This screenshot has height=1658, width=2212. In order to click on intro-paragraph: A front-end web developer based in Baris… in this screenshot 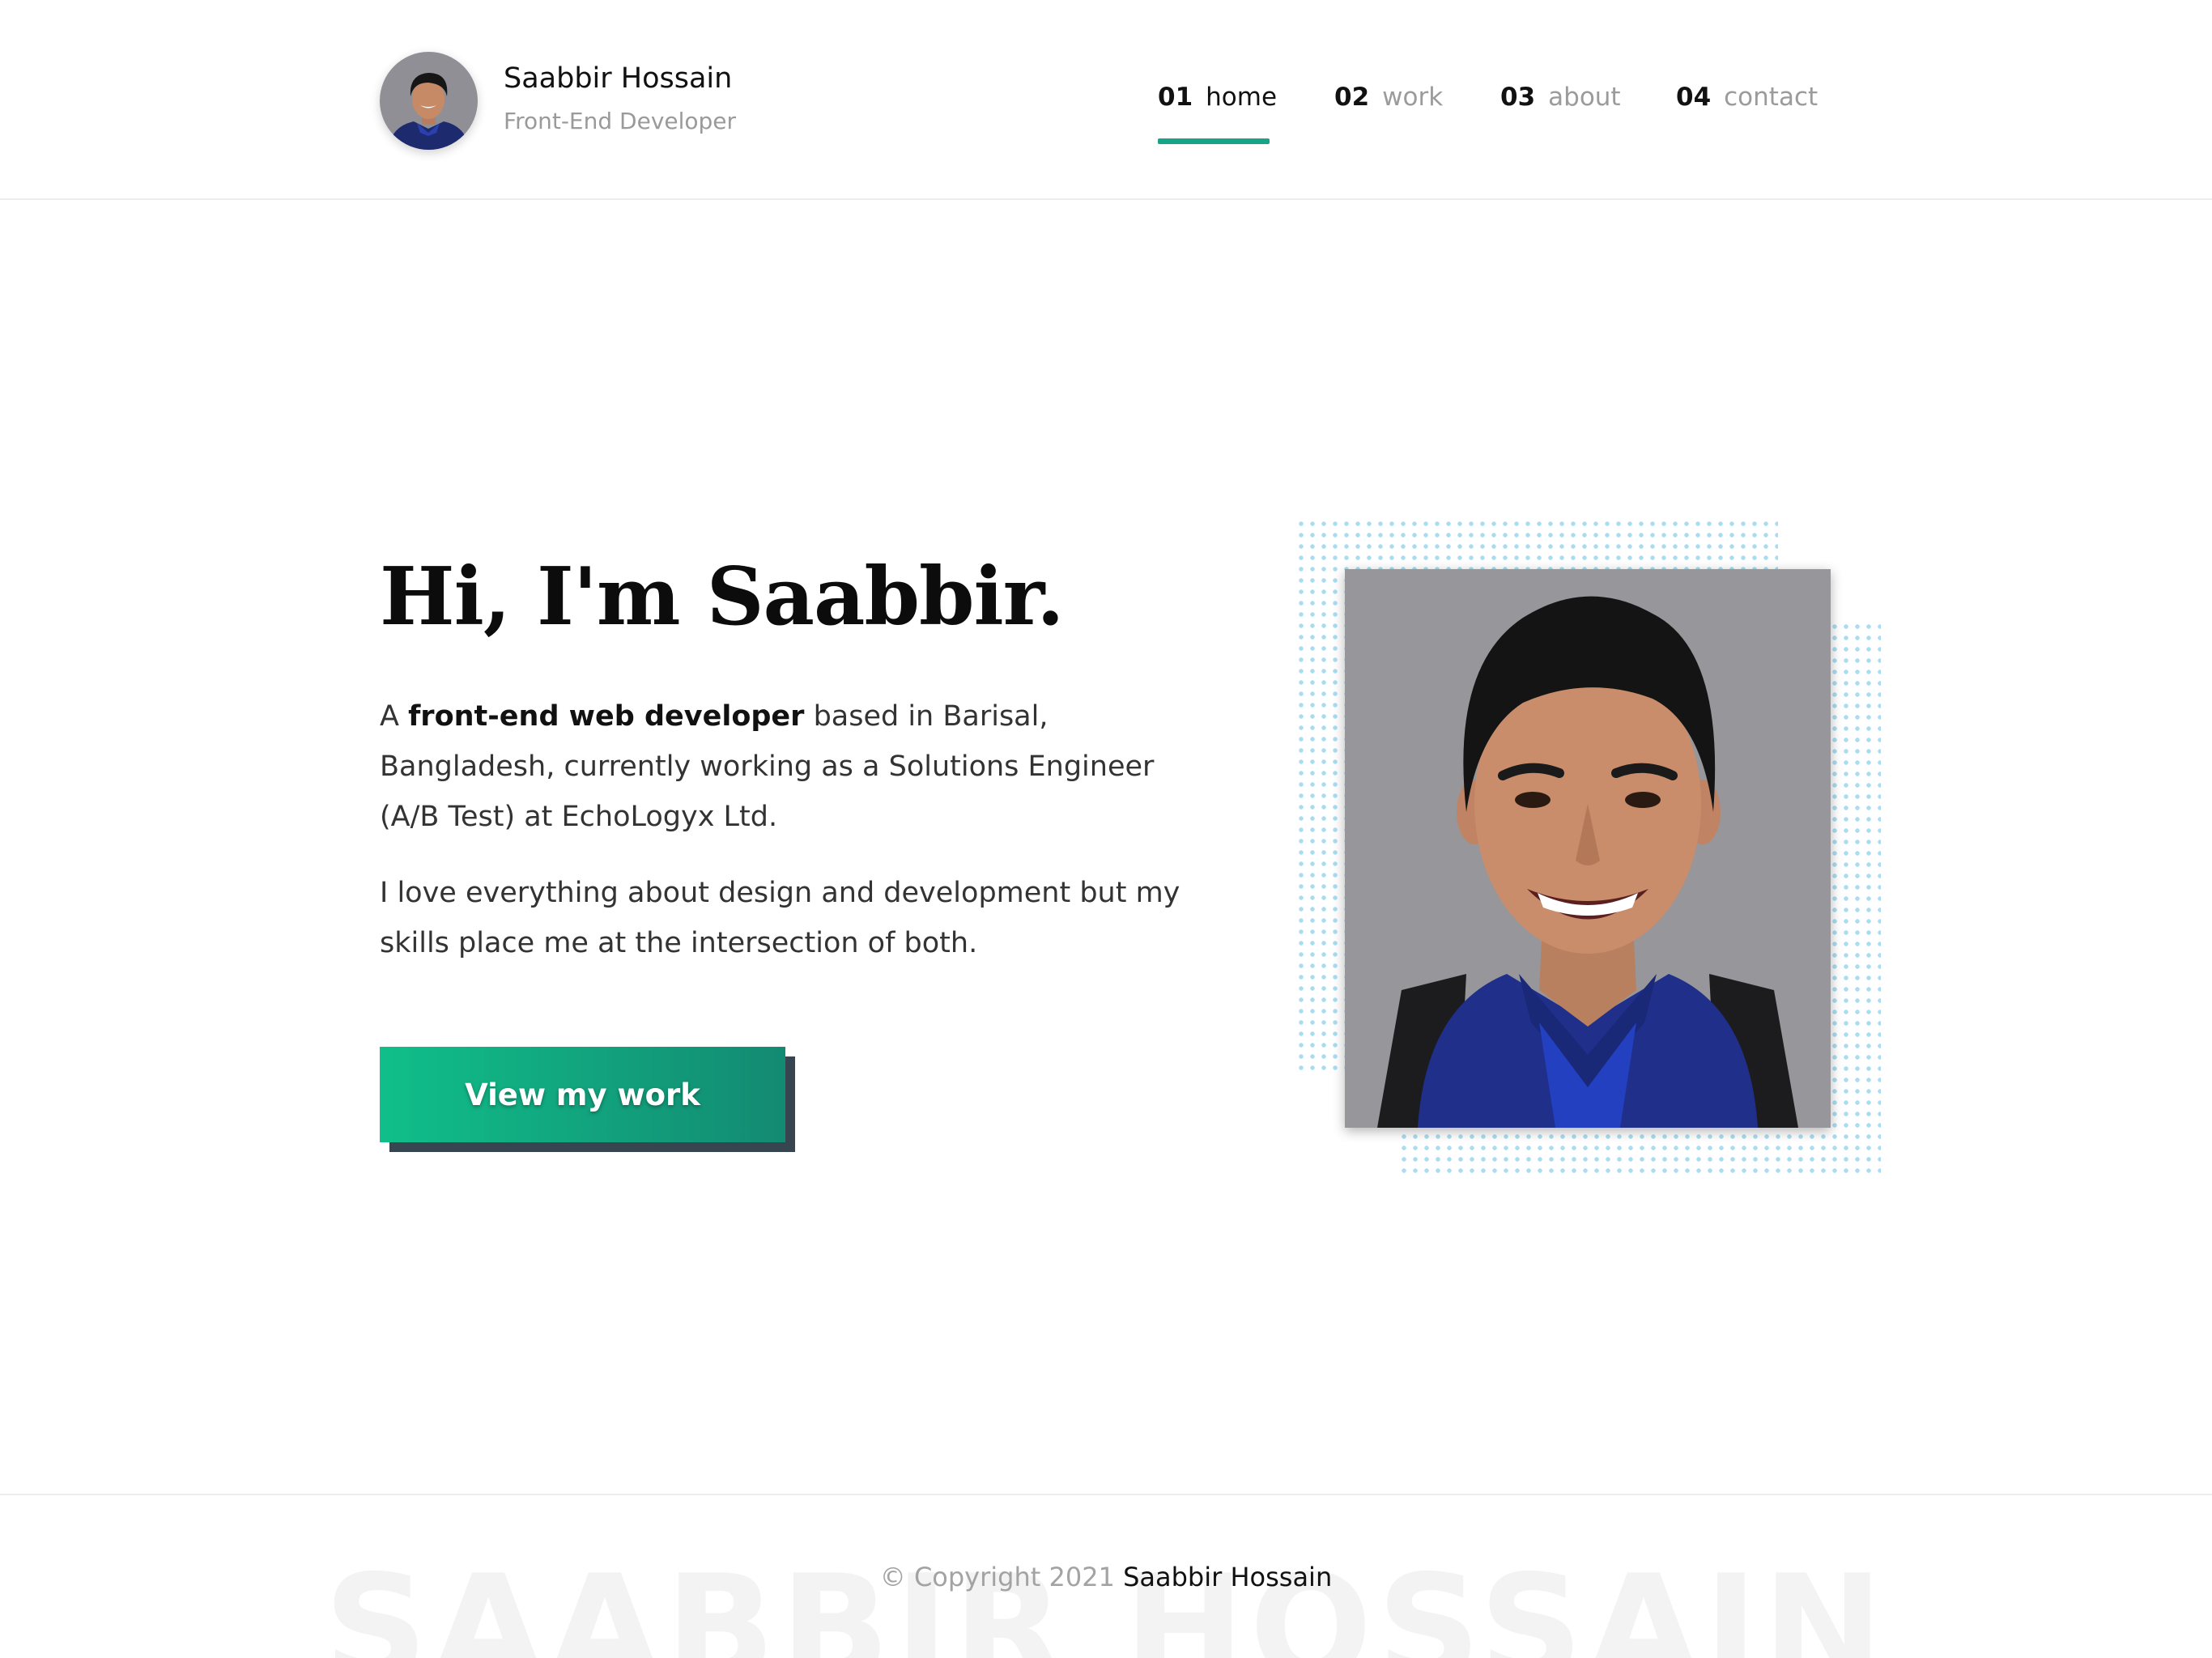, I will do `click(789, 766)`.